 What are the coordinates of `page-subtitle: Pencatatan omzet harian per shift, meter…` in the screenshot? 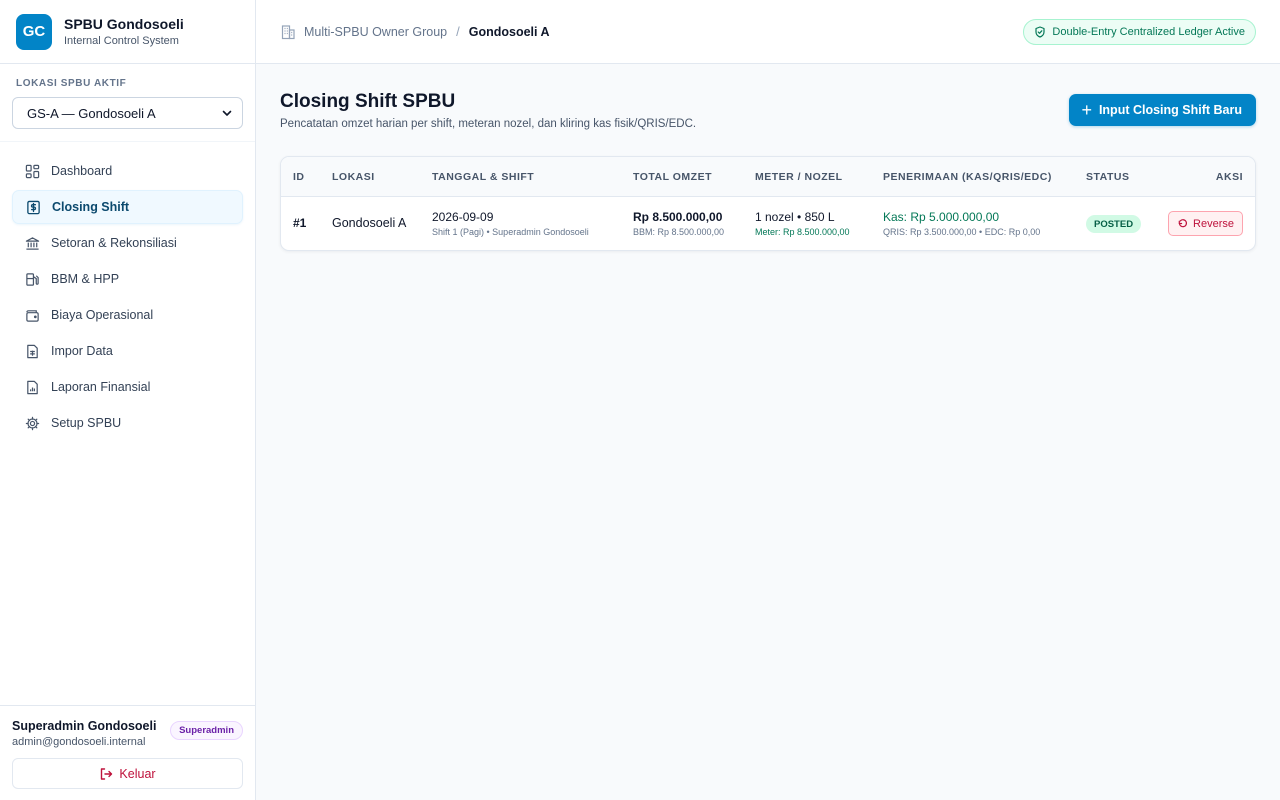 It's located at (488, 124).